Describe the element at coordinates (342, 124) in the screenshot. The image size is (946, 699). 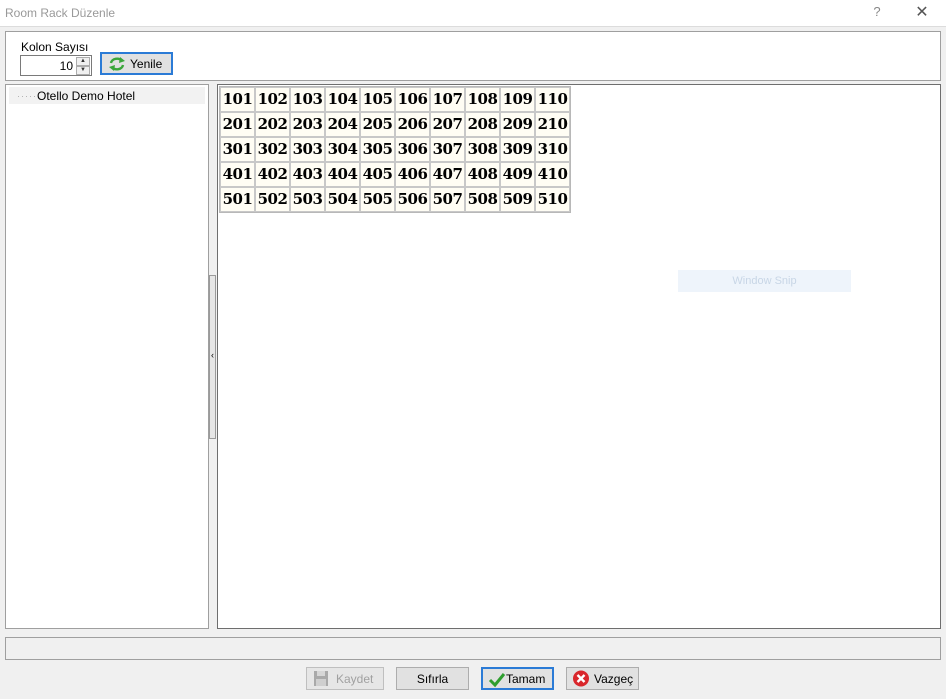
I see `room-cell: 204` at that location.